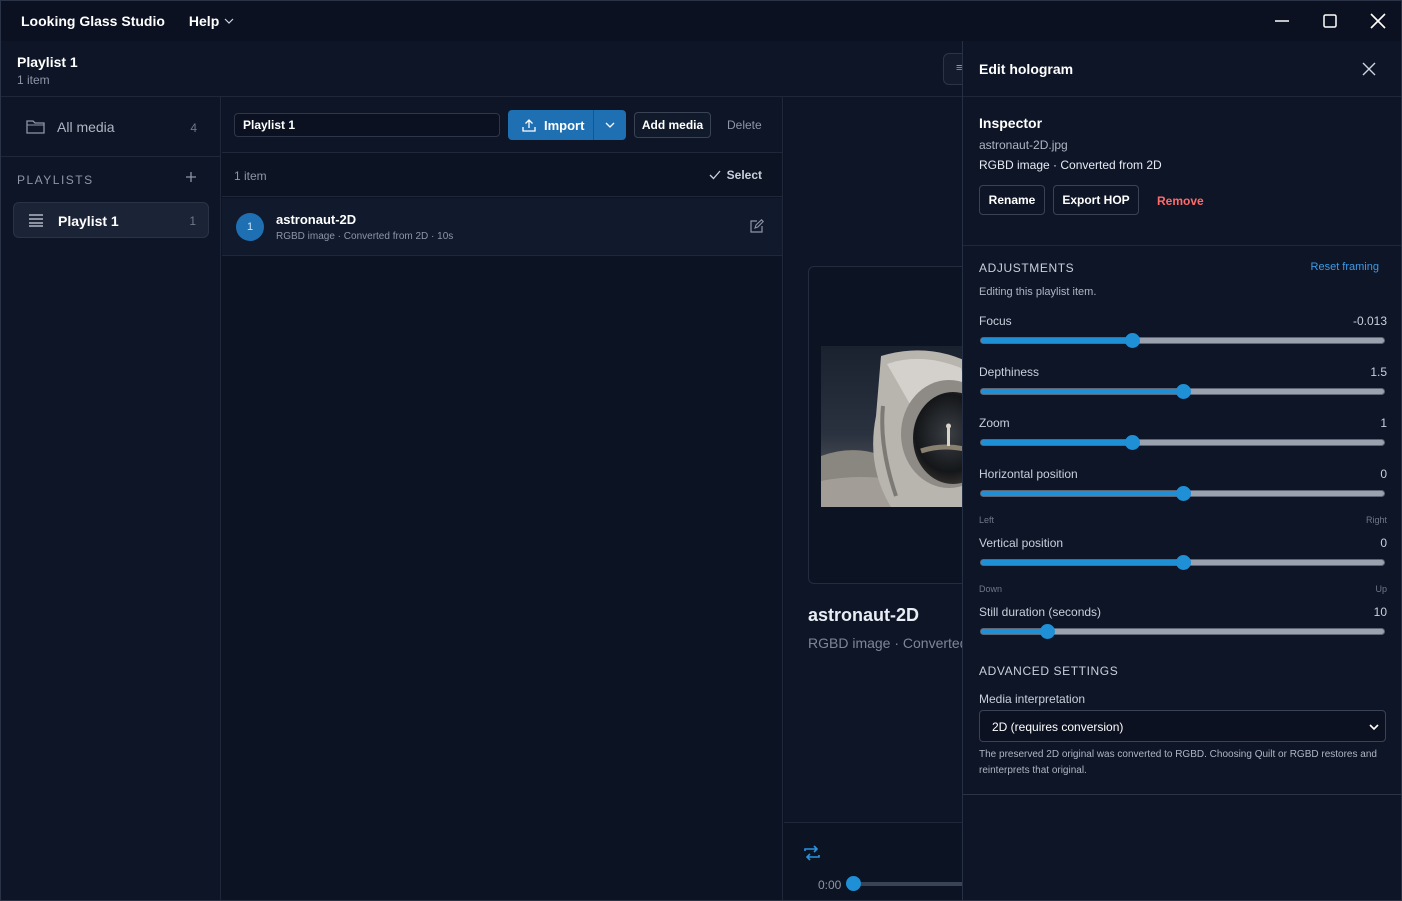  Describe the element at coordinates (33, 80) in the screenshot. I see `page-subtitle: 1 item` at that location.